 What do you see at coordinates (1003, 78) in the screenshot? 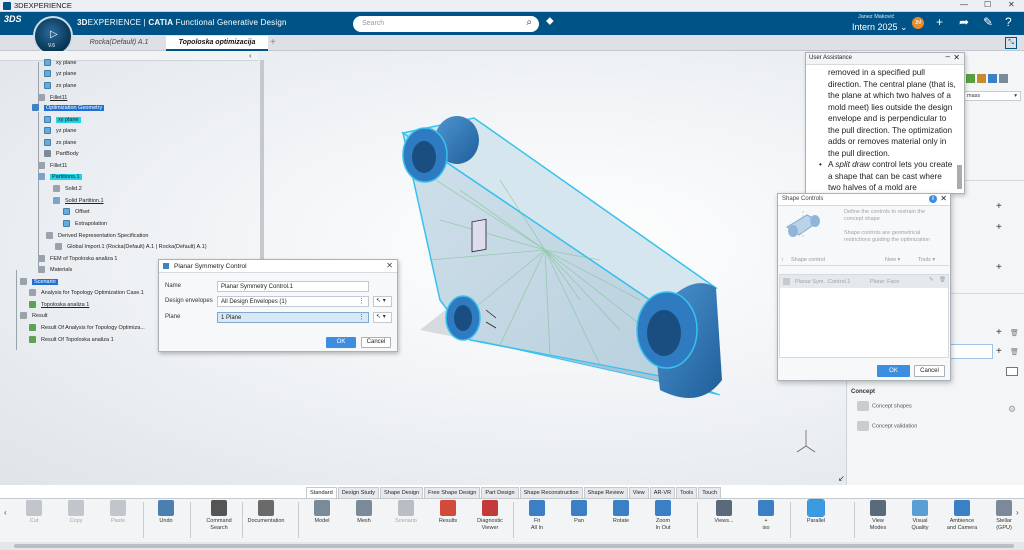
I see `settings-icon` at bounding box center [1003, 78].